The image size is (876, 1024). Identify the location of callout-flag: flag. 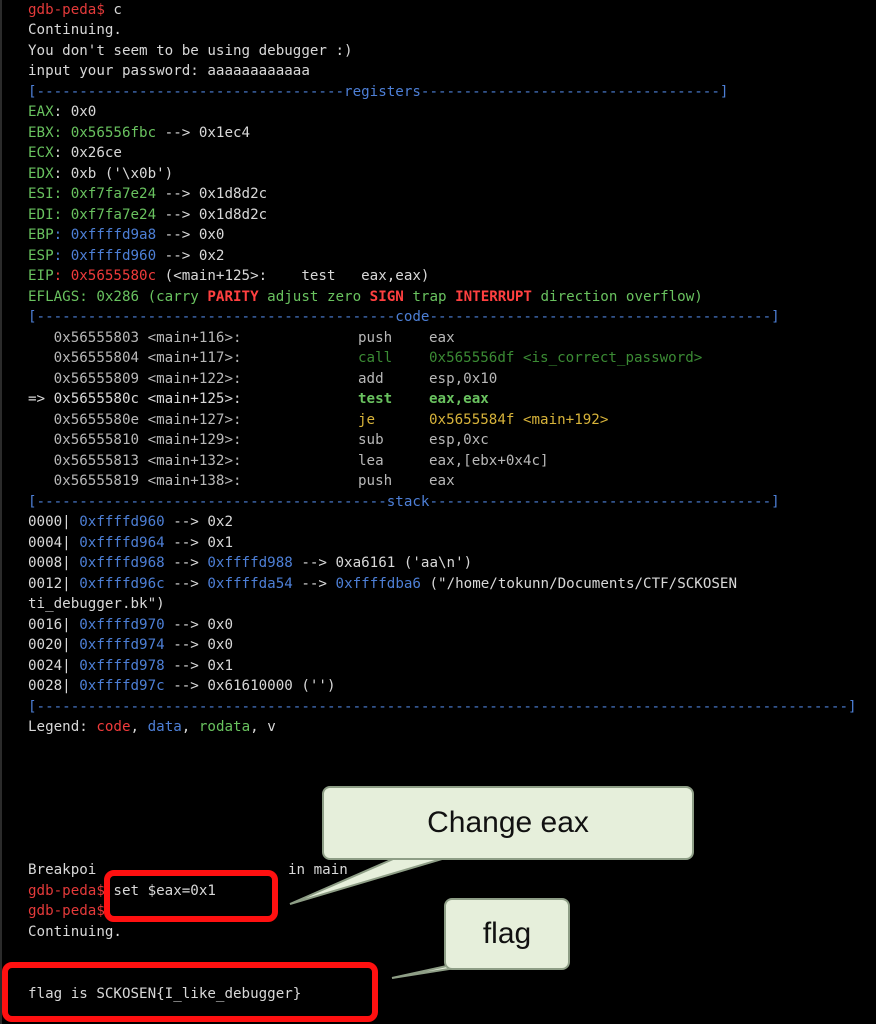
(507, 934).